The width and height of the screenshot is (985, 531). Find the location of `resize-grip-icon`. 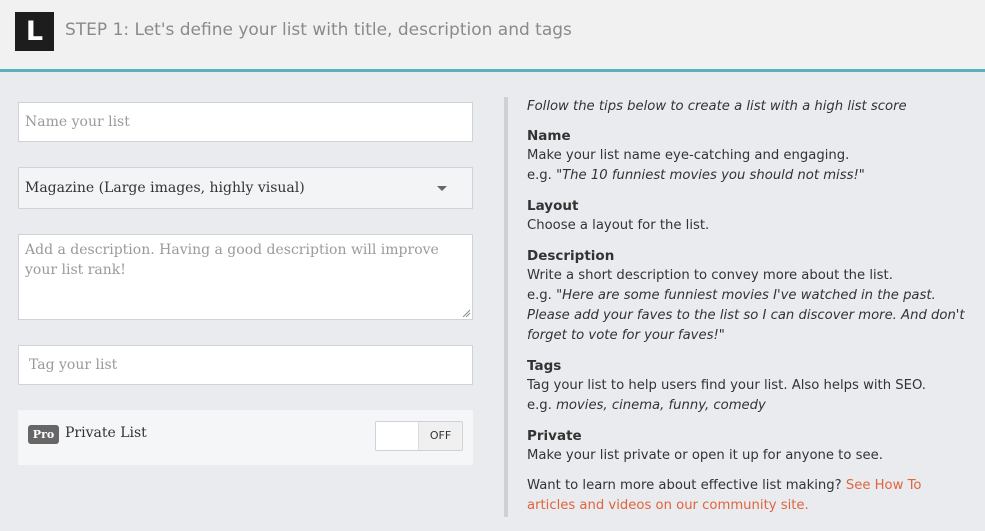

resize-grip-icon is located at coordinates (466, 313).